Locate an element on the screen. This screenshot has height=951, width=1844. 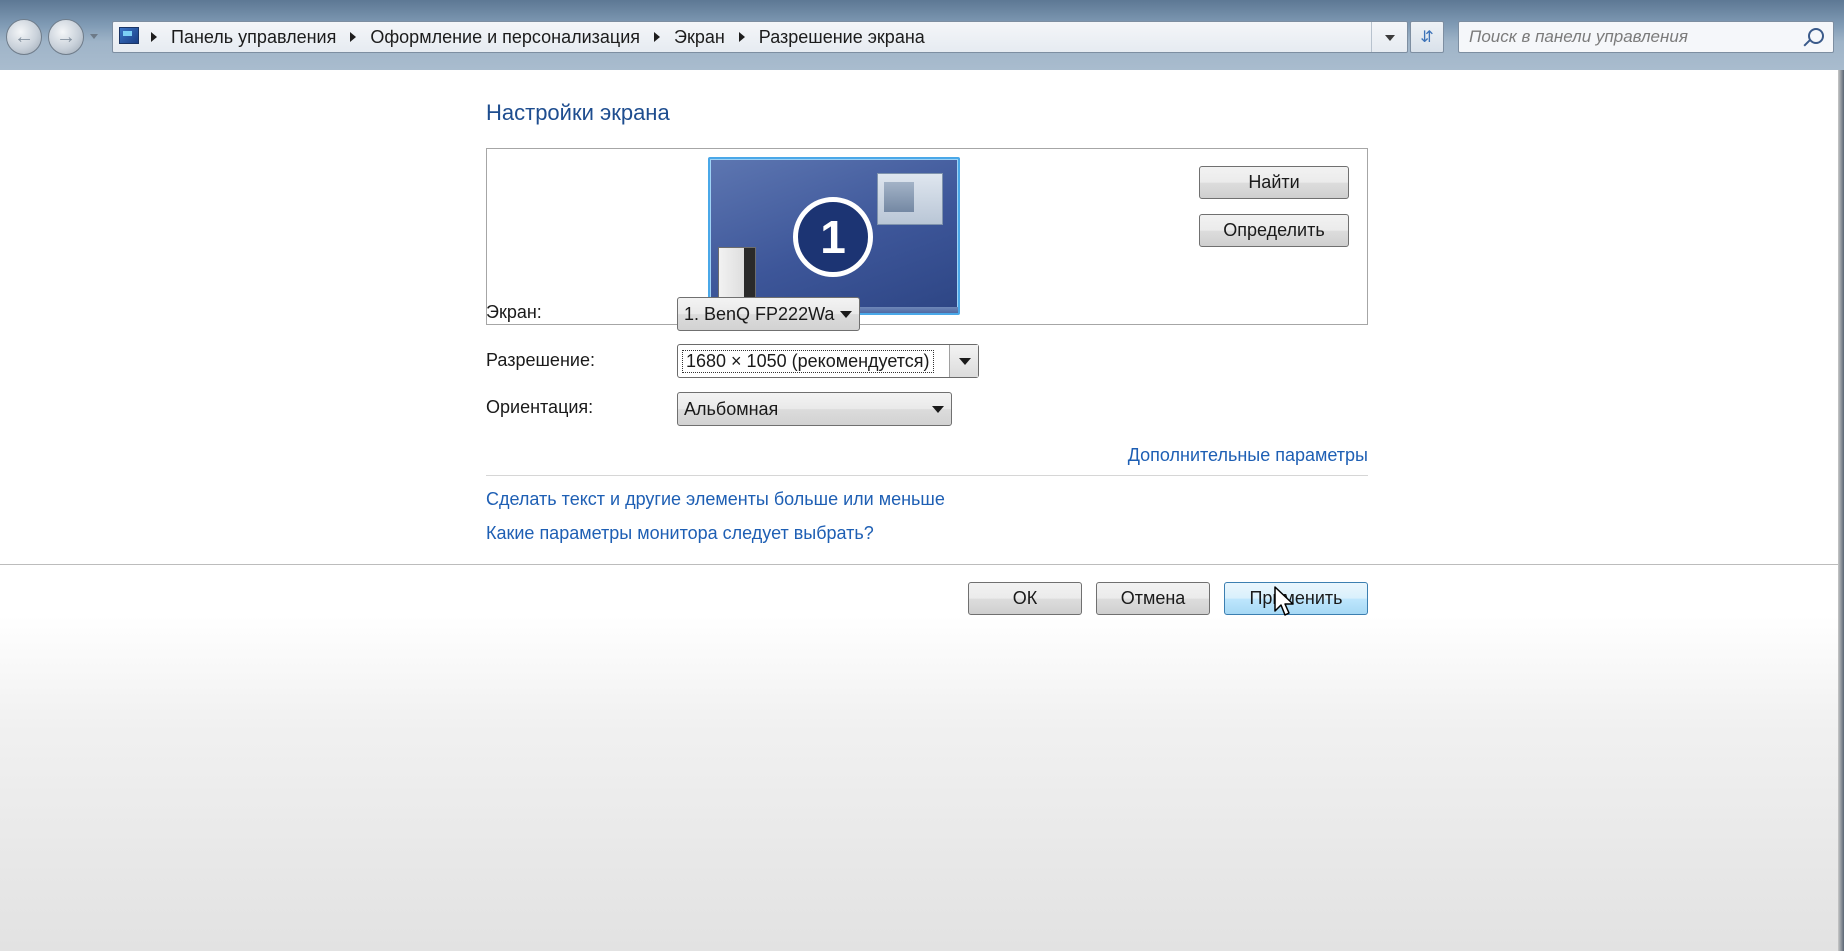
back-button: ← is located at coordinates (24, 37).